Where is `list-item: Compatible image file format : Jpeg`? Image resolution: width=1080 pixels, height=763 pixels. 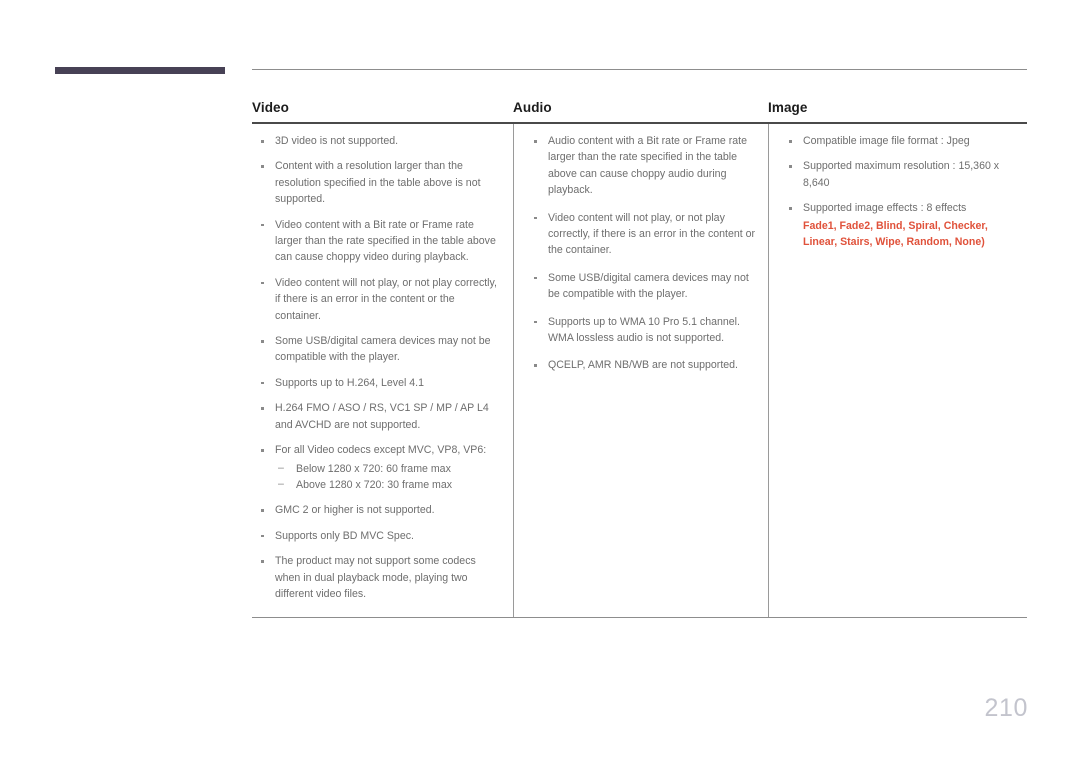 list-item: Compatible image file format : Jpeg is located at coordinates (900, 141).